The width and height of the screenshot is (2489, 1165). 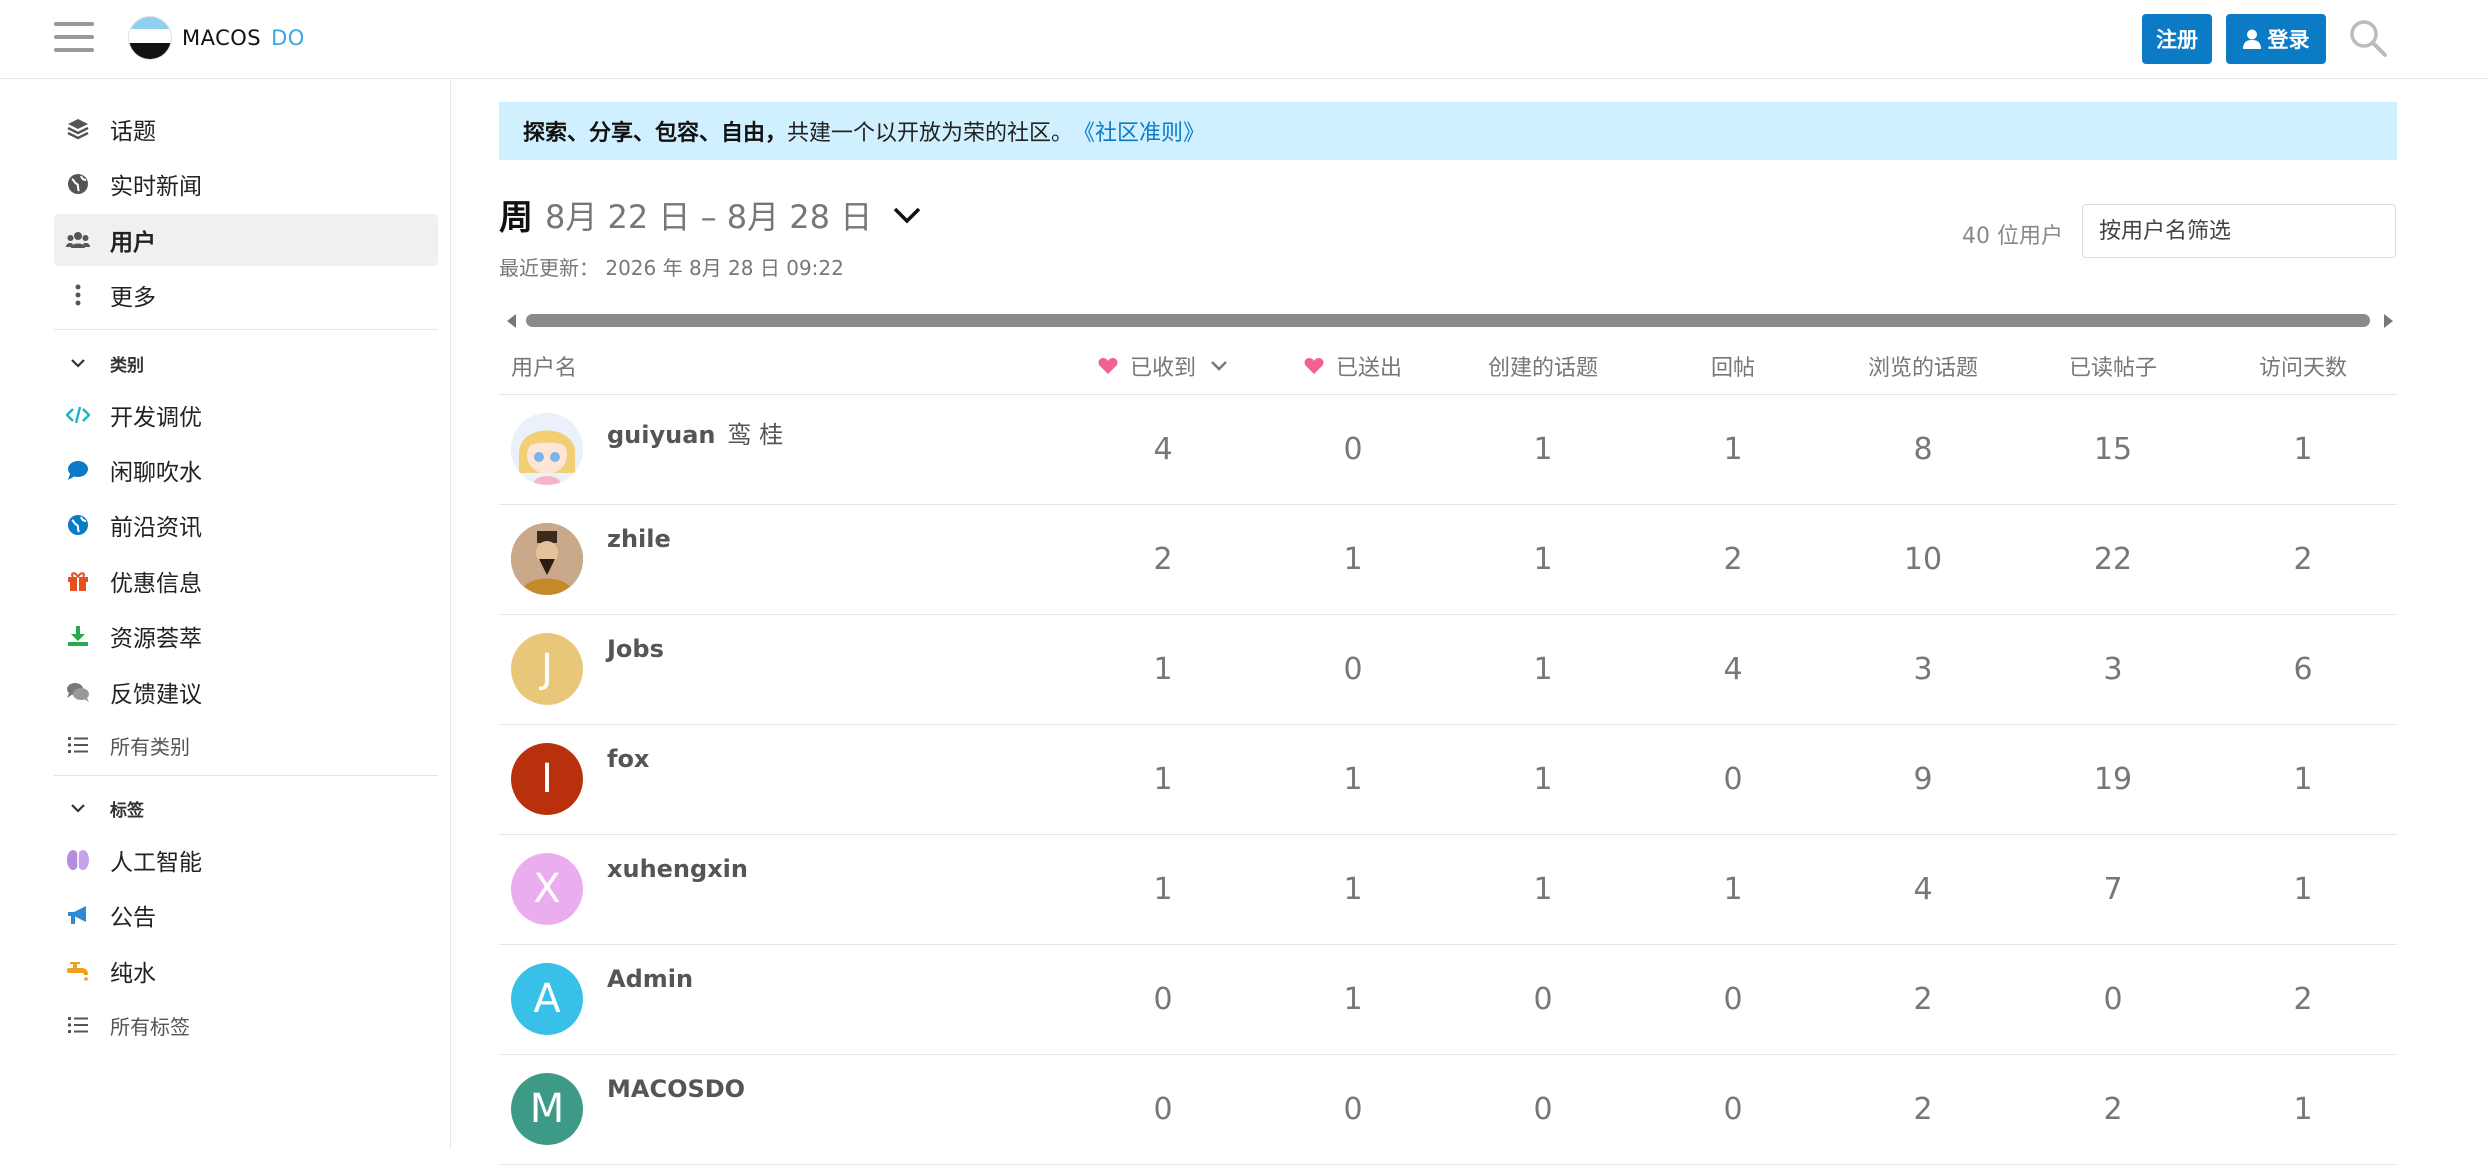 I want to click on horizontal-scrollbar, so click(x=1448, y=320).